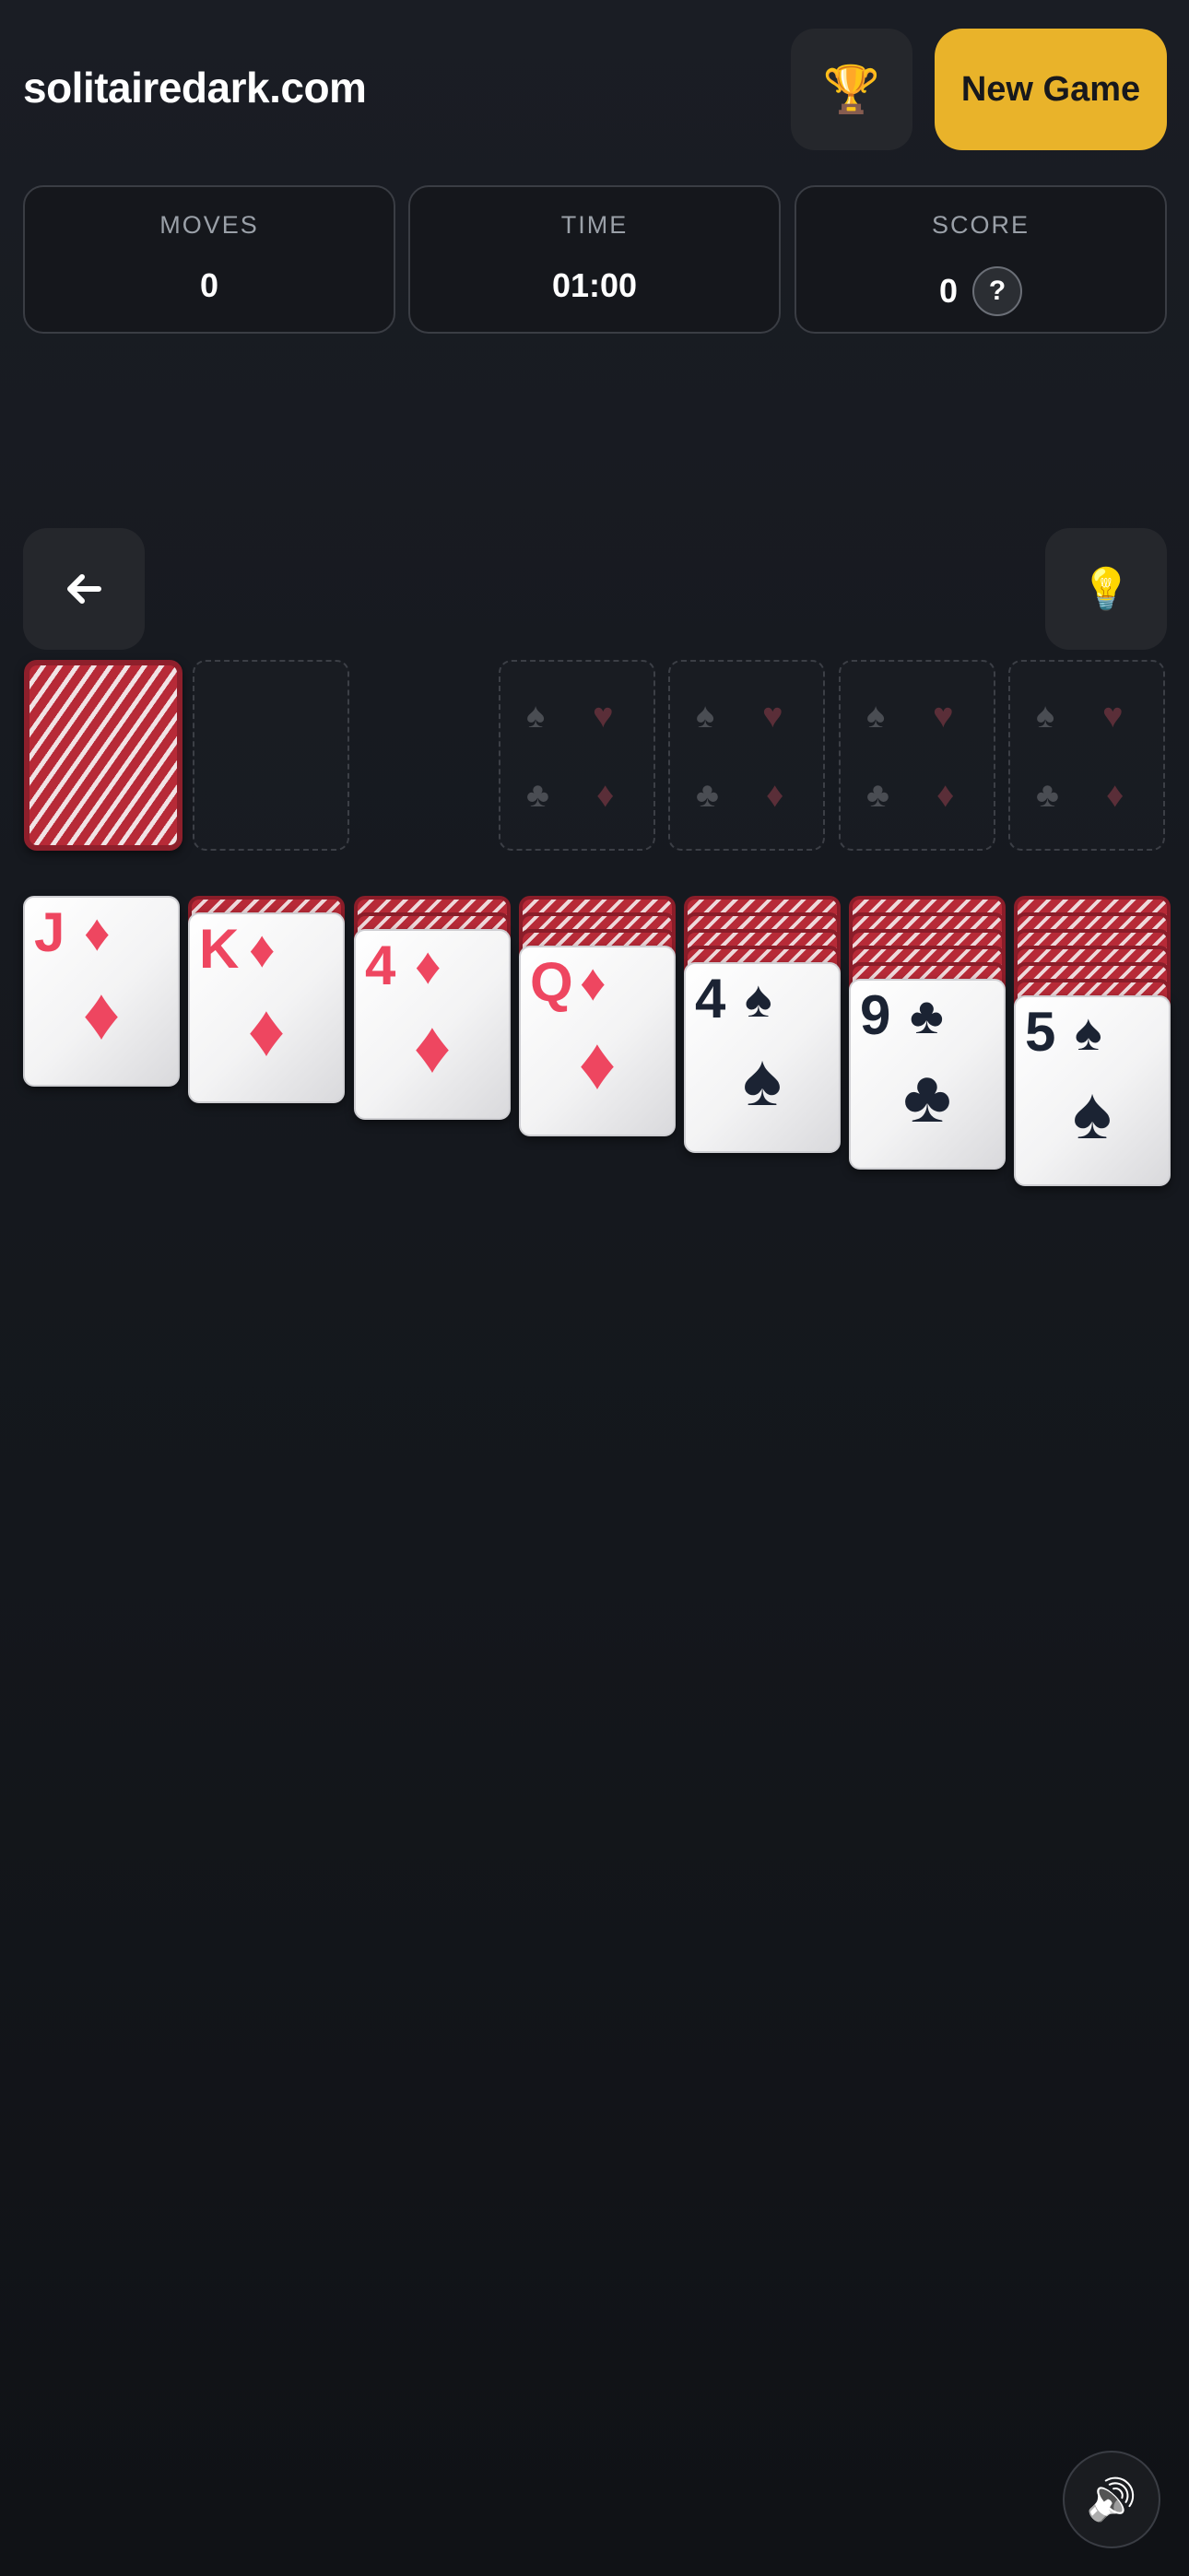  I want to click on card-rank: K, so click(220, 949).